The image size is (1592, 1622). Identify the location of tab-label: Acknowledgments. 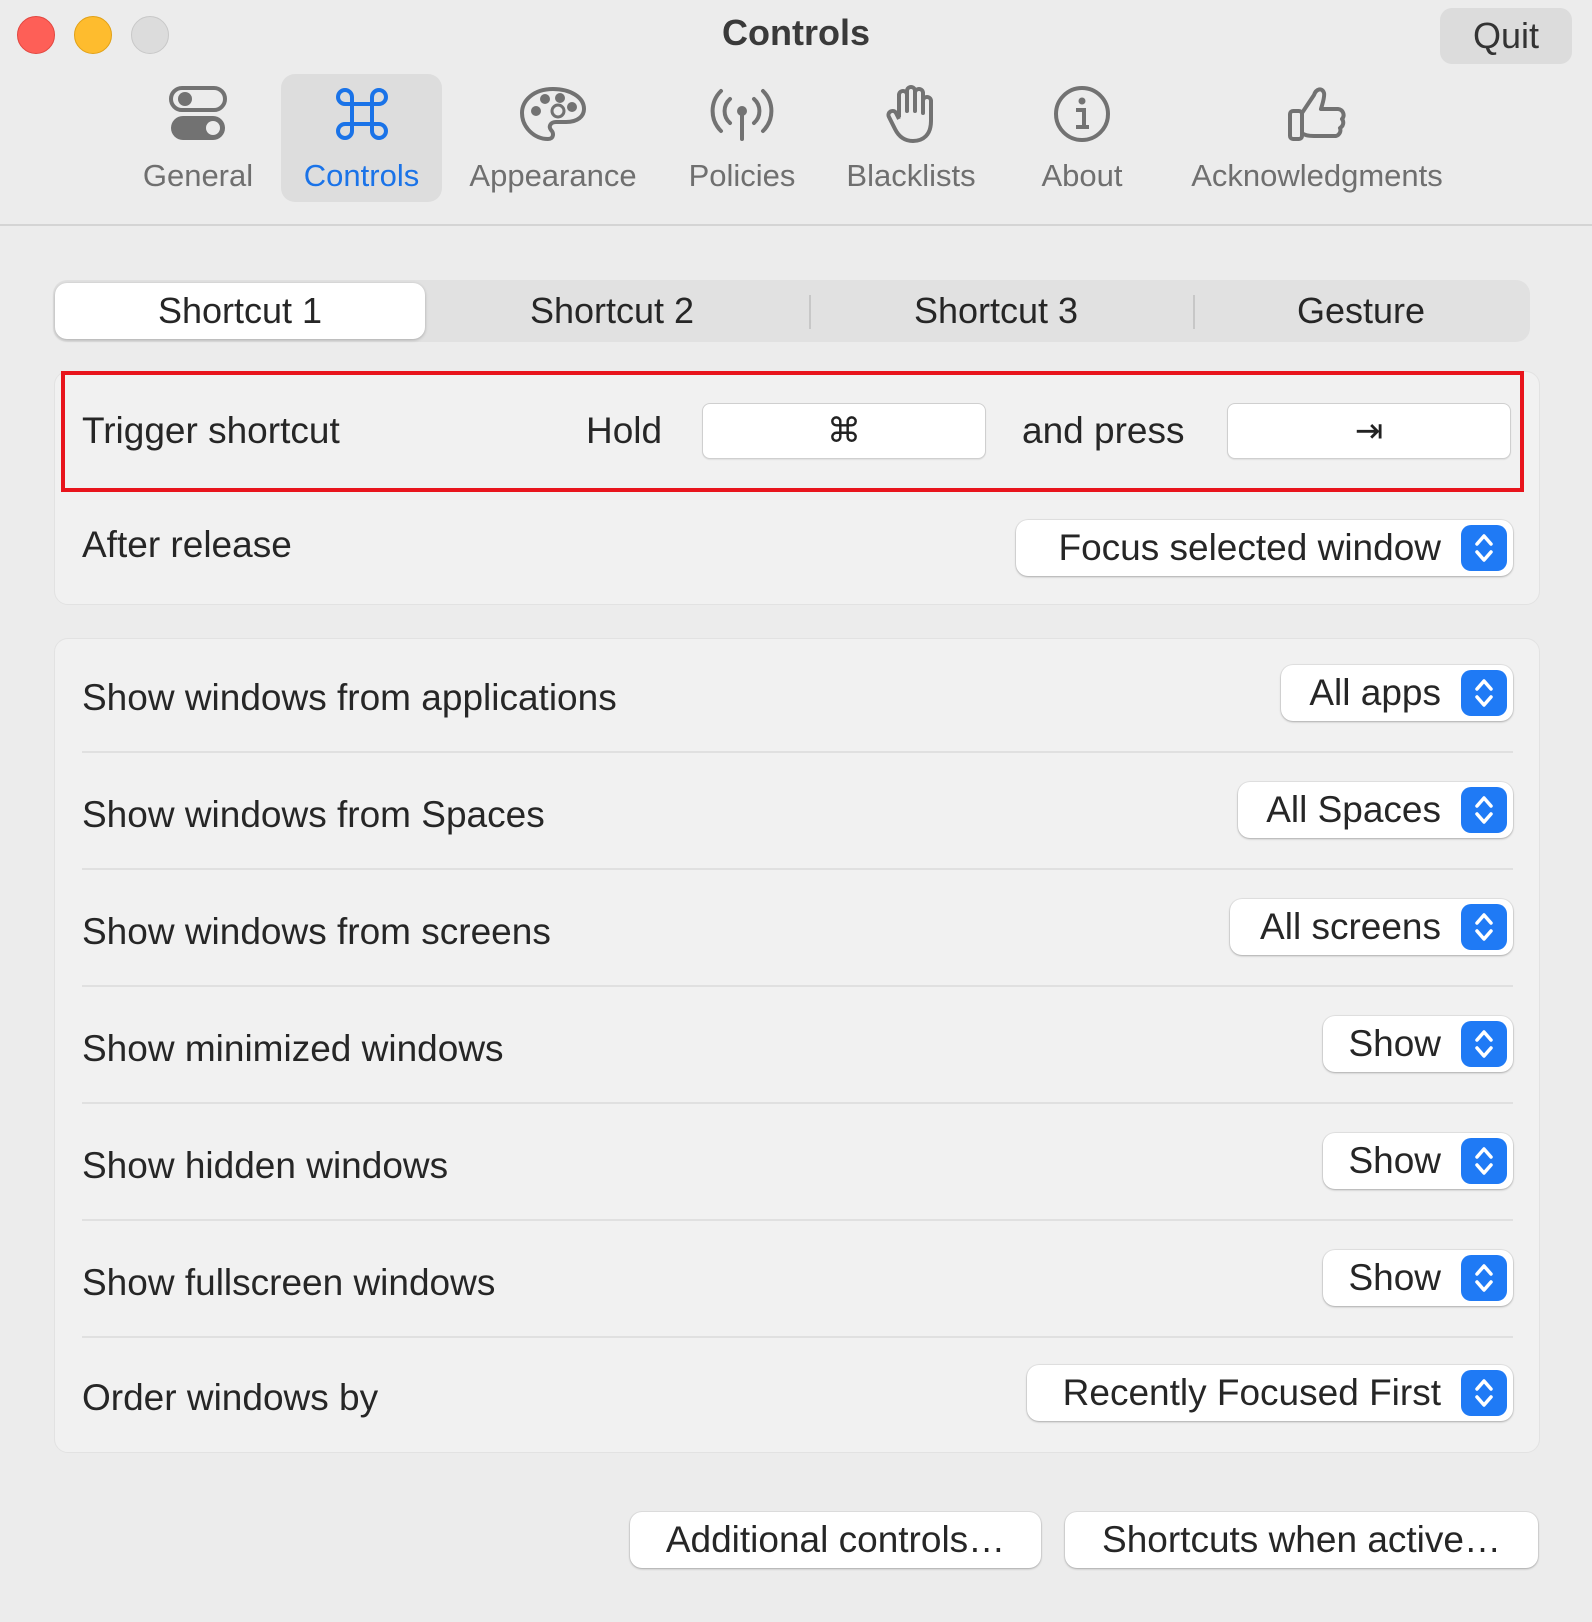
(1317, 175).